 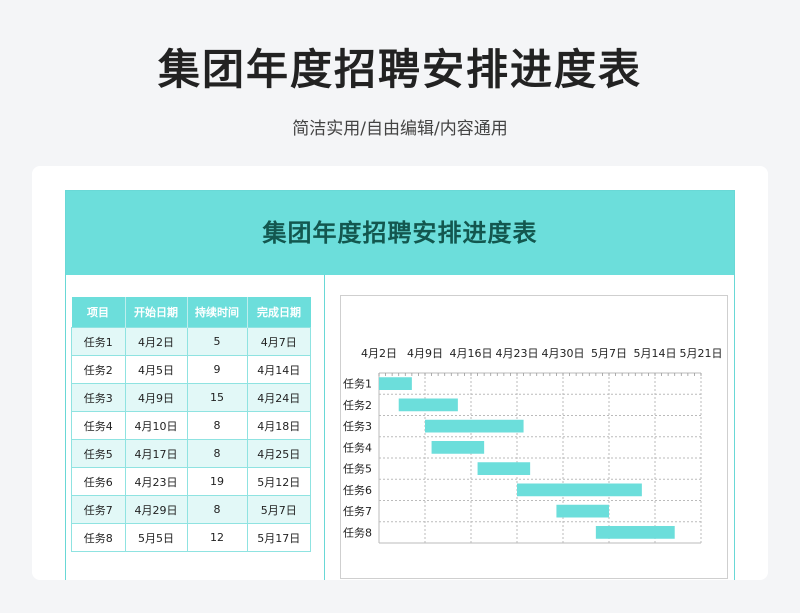 I want to click on table-cell: 任务3, so click(x=98, y=397).